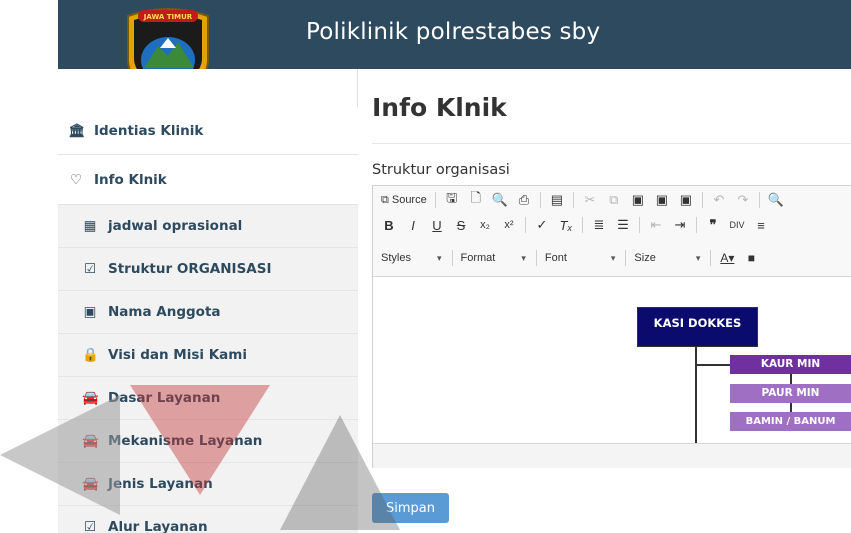 Image resolution: width=851 pixels, height=533 pixels. What do you see at coordinates (697, 327) in the screenshot?
I see `org-box-head: KASI DOKKES` at bounding box center [697, 327].